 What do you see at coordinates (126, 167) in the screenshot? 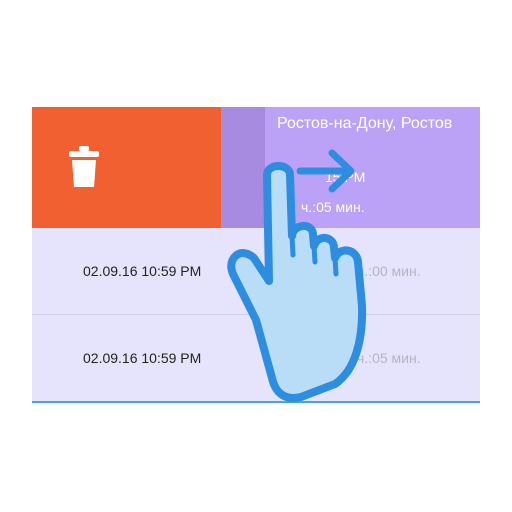
I see `delete-action` at bounding box center [126, 167].